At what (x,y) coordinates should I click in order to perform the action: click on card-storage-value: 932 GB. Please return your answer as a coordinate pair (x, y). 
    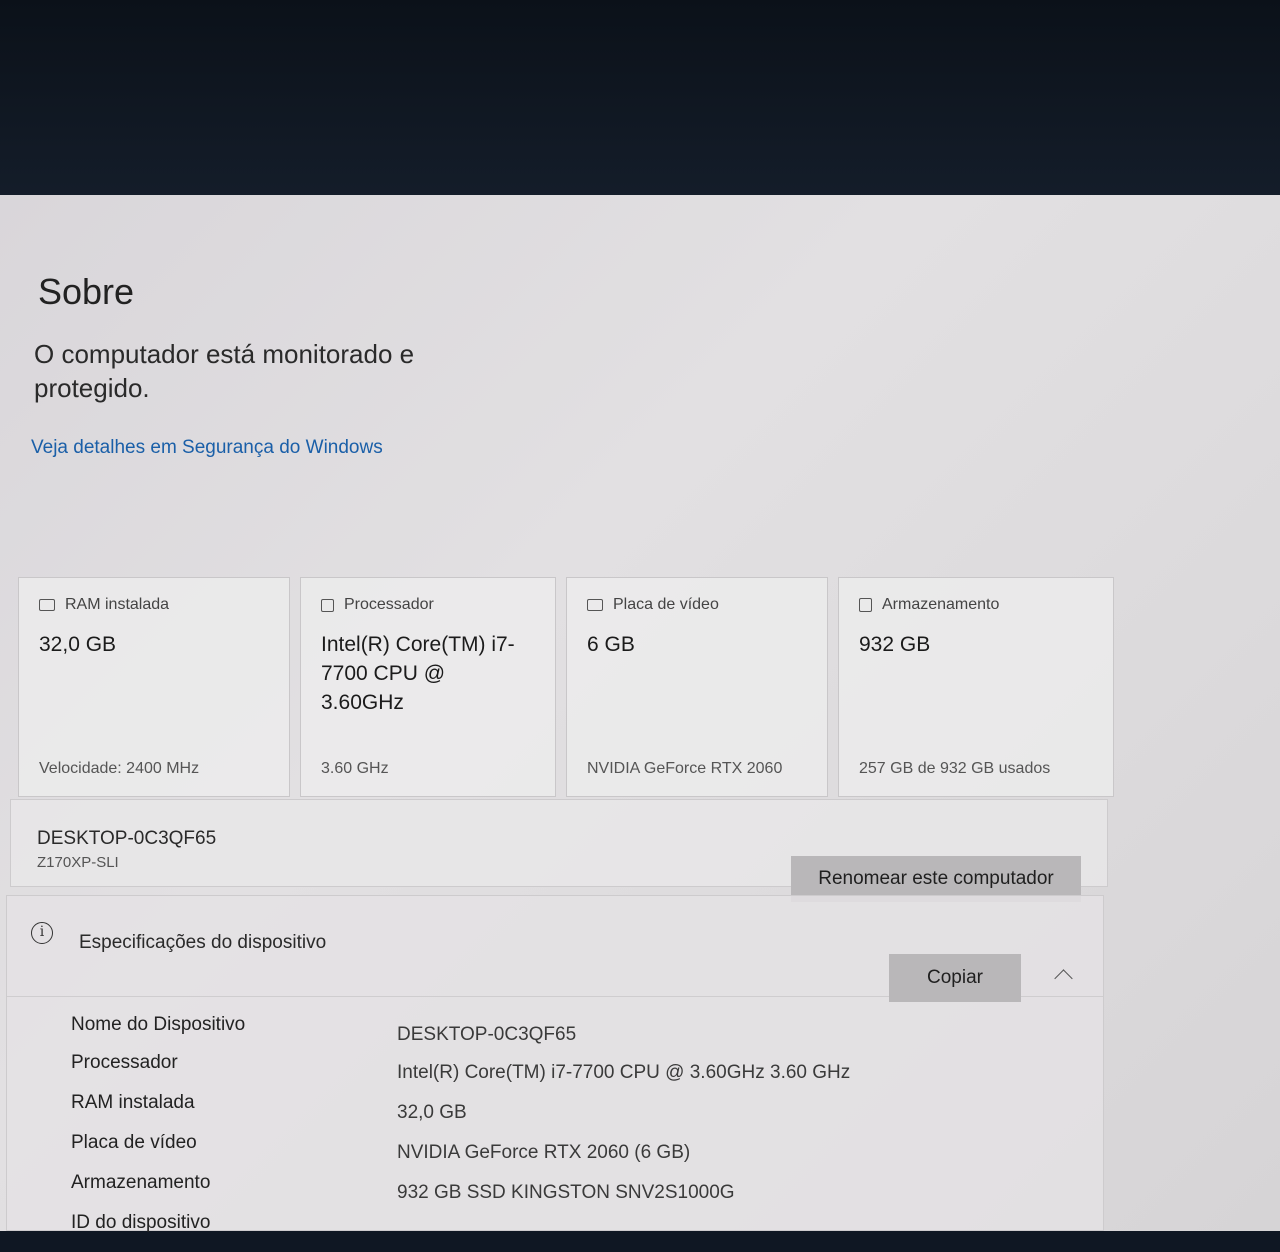
    Looking at the image, I should click on (895, 644).